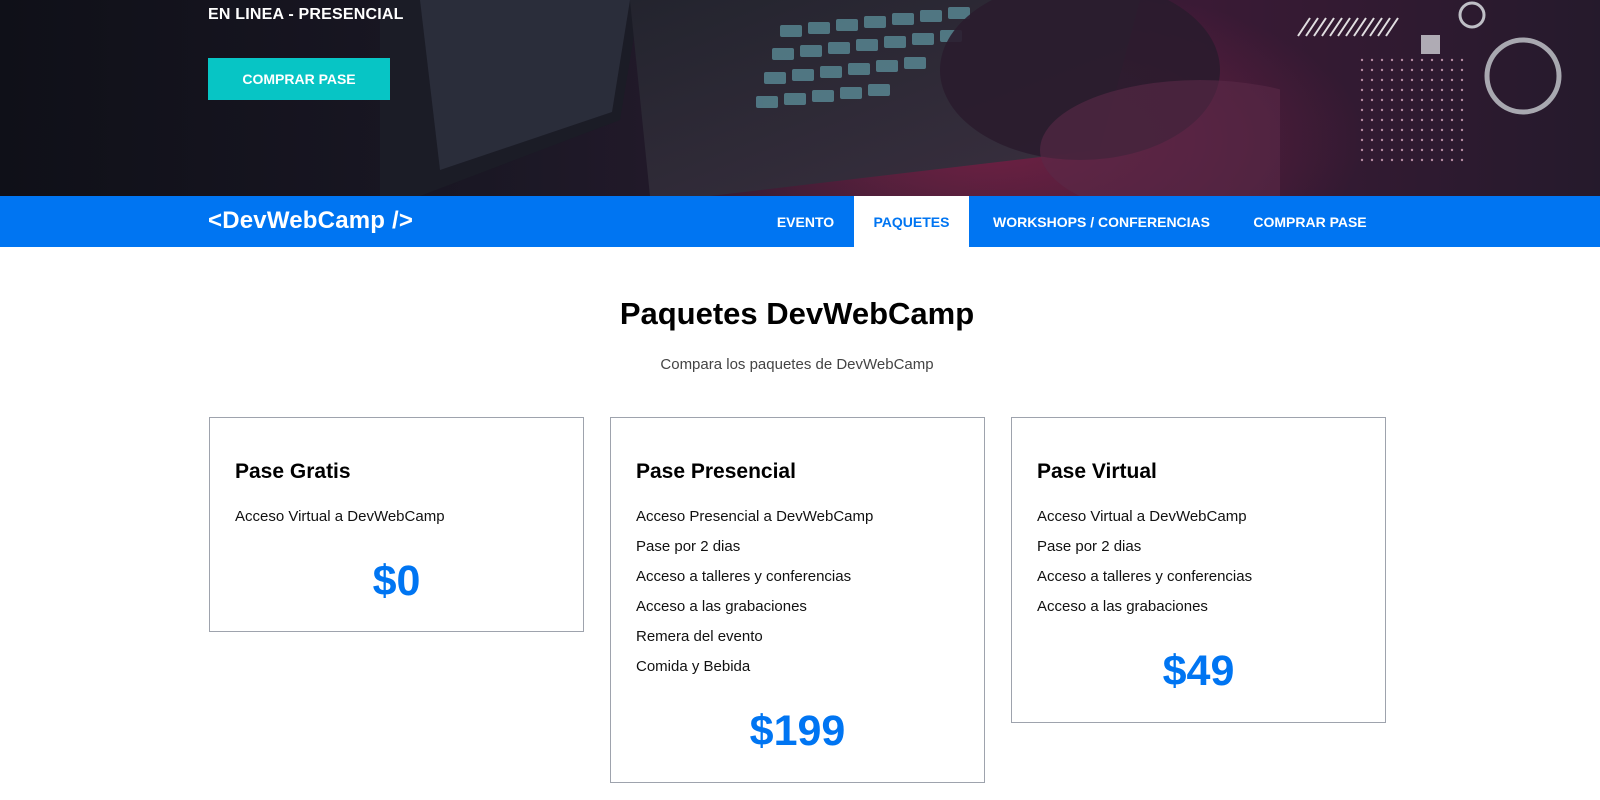 This screenshot has width=1600, height=800. What do you see at coordinates (1097, 471) in the screenshot?
I see `package-title: Pase Virtual` at bounding box center [1097, 471].